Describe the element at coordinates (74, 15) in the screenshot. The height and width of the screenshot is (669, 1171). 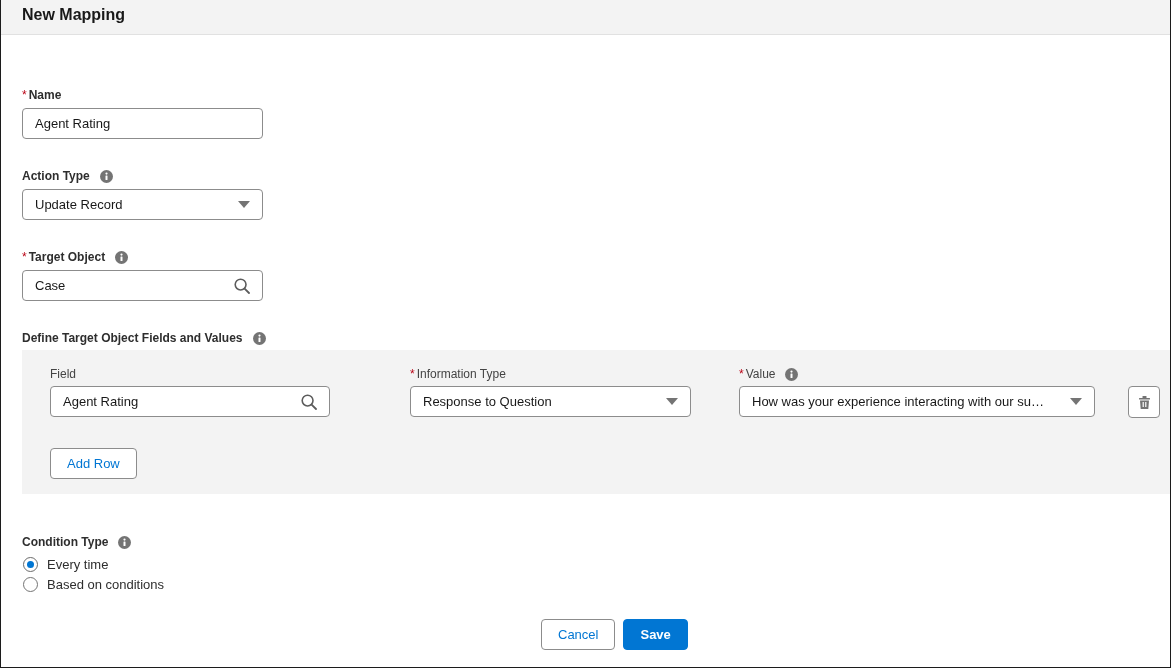
I see `dialog-title: New Mapping` at that location.